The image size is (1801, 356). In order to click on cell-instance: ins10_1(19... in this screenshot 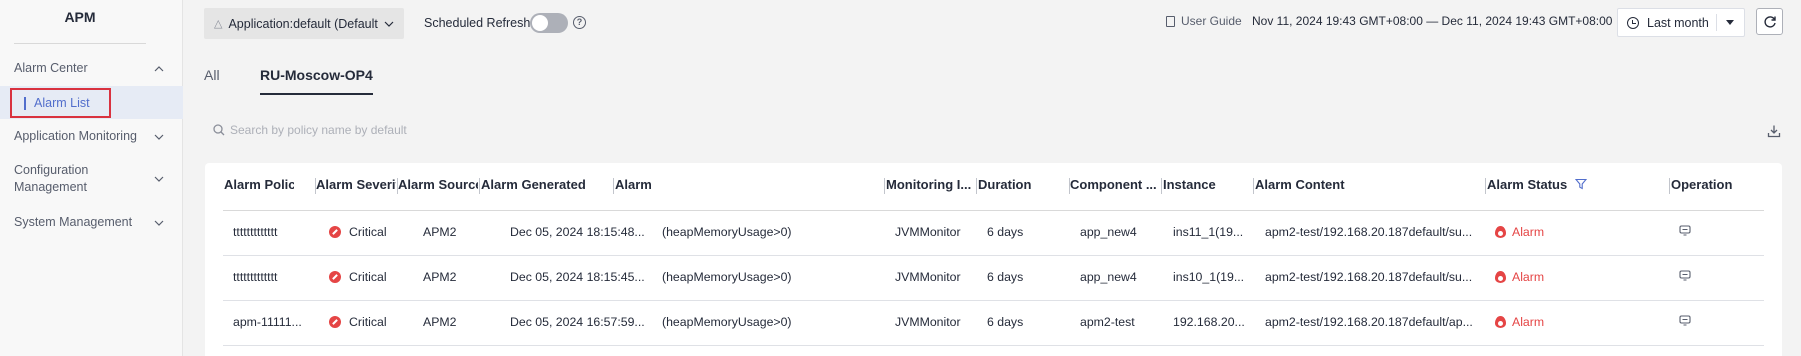, I will do `click(1209, 277)`.